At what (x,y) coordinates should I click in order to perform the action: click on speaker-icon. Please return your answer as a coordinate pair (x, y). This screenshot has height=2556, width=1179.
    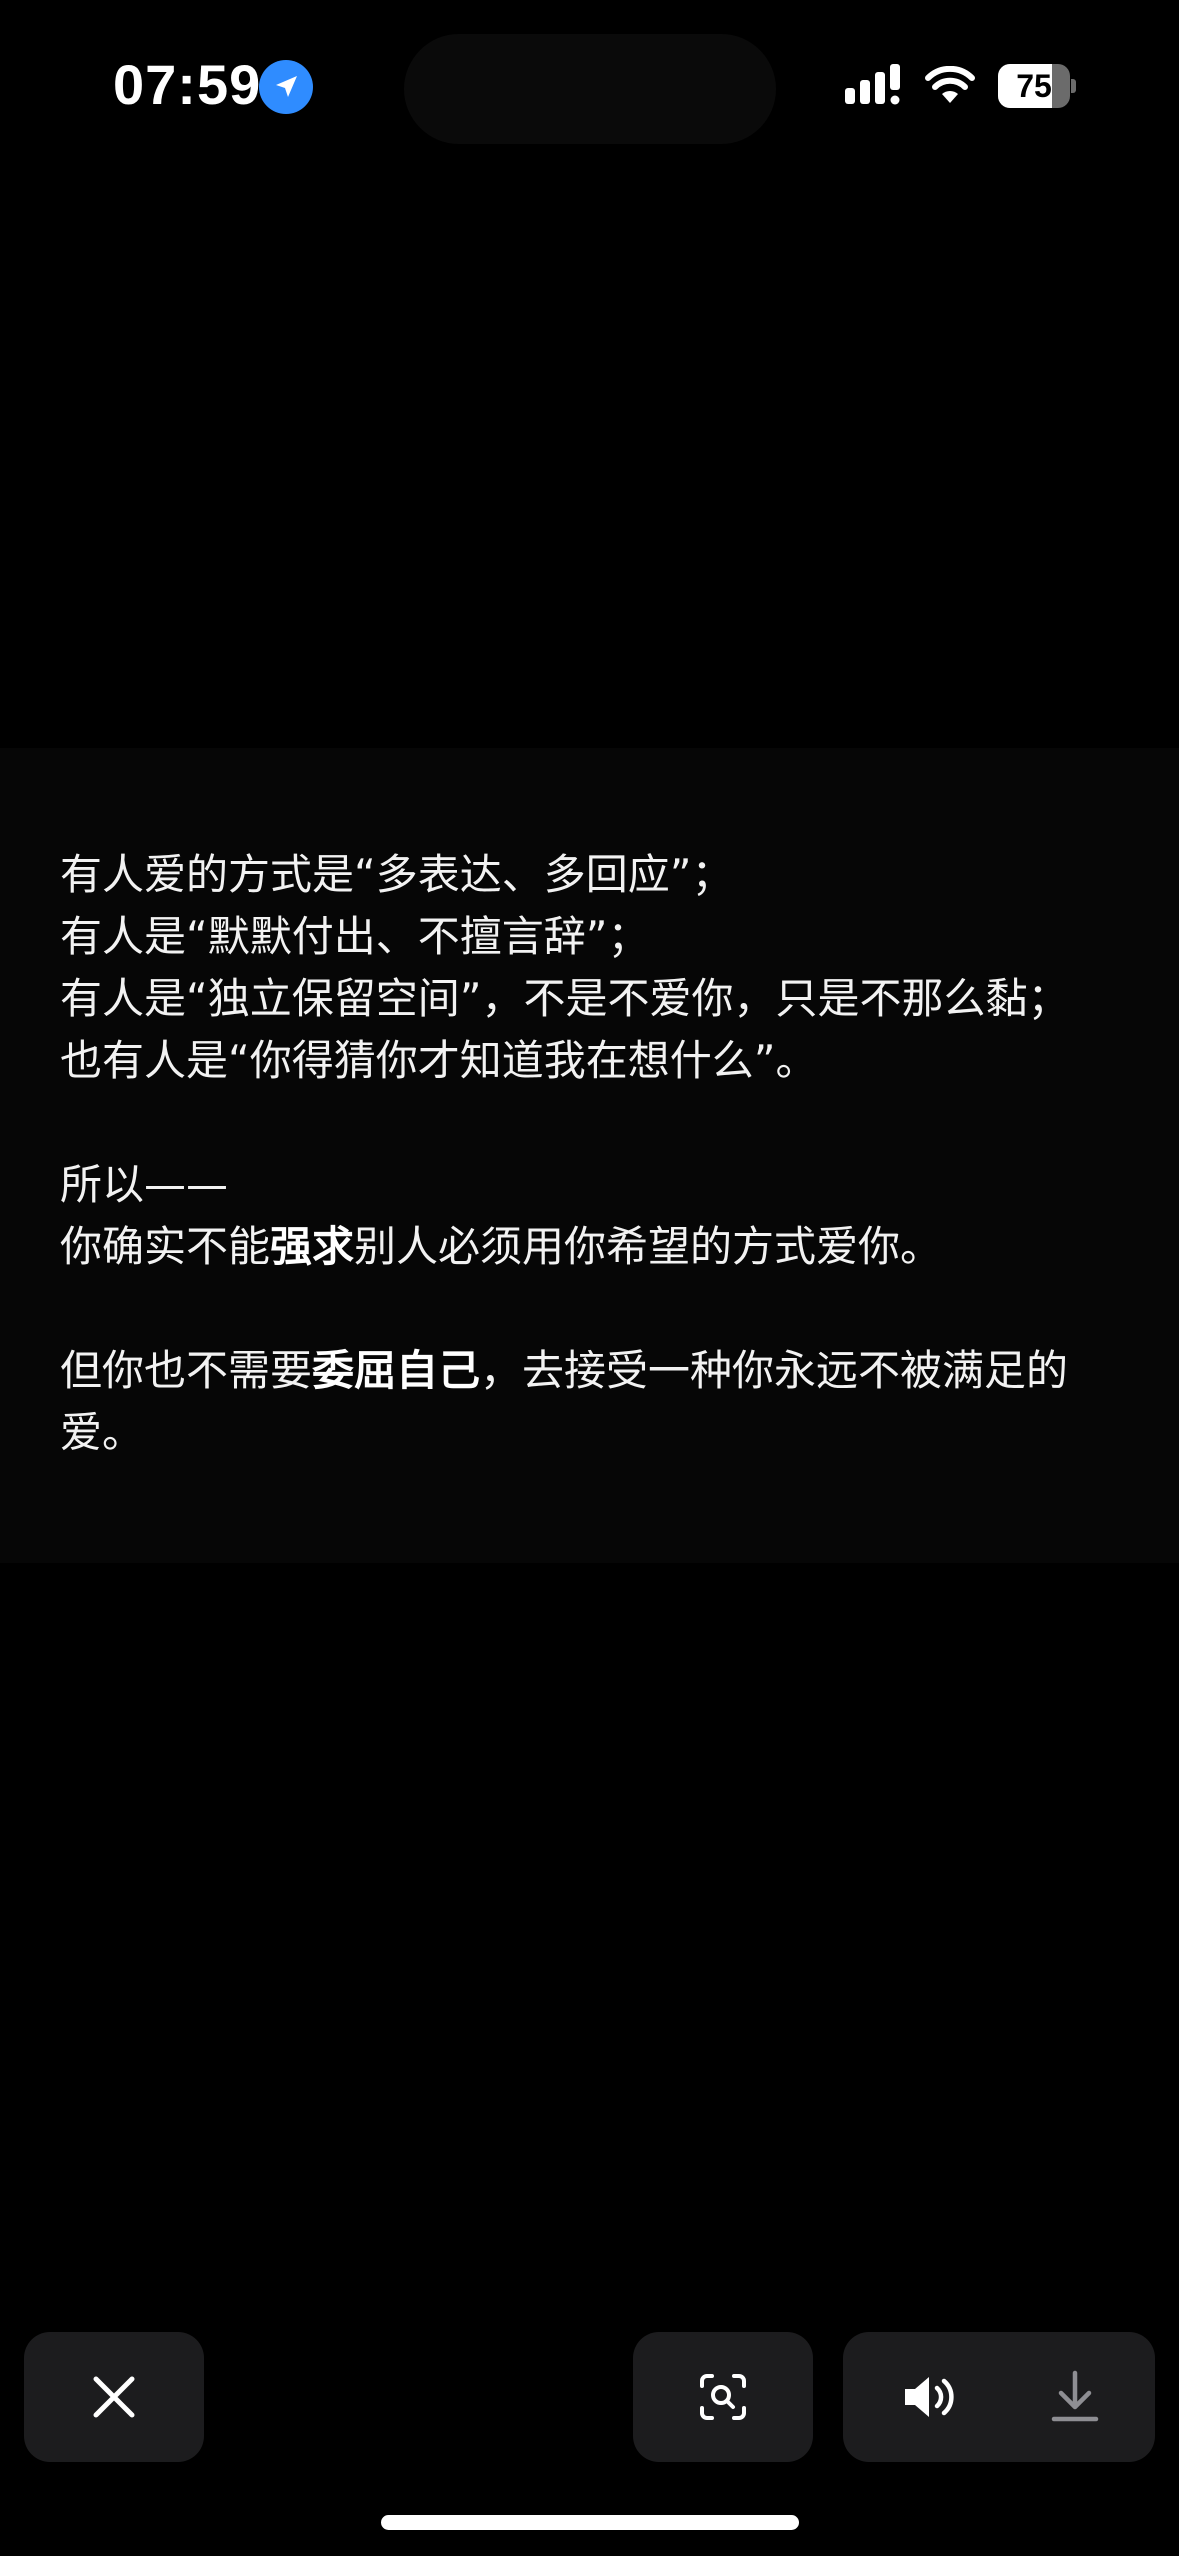
    Looking at the image, I should click on (929, 2397).